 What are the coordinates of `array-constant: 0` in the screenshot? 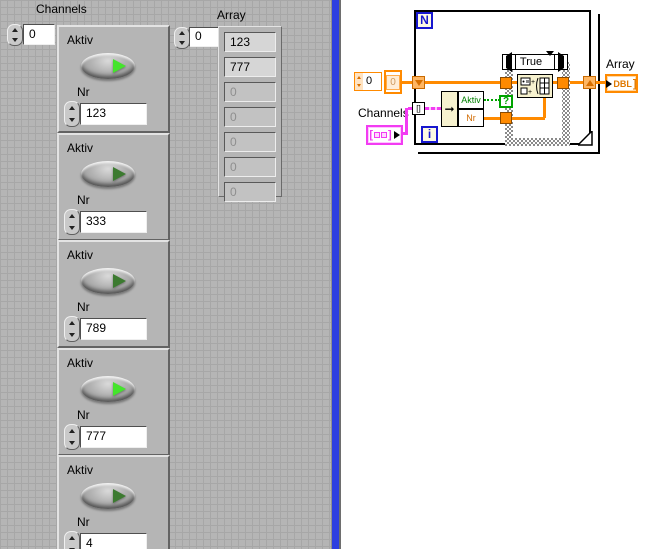 It's located at (393, 82).